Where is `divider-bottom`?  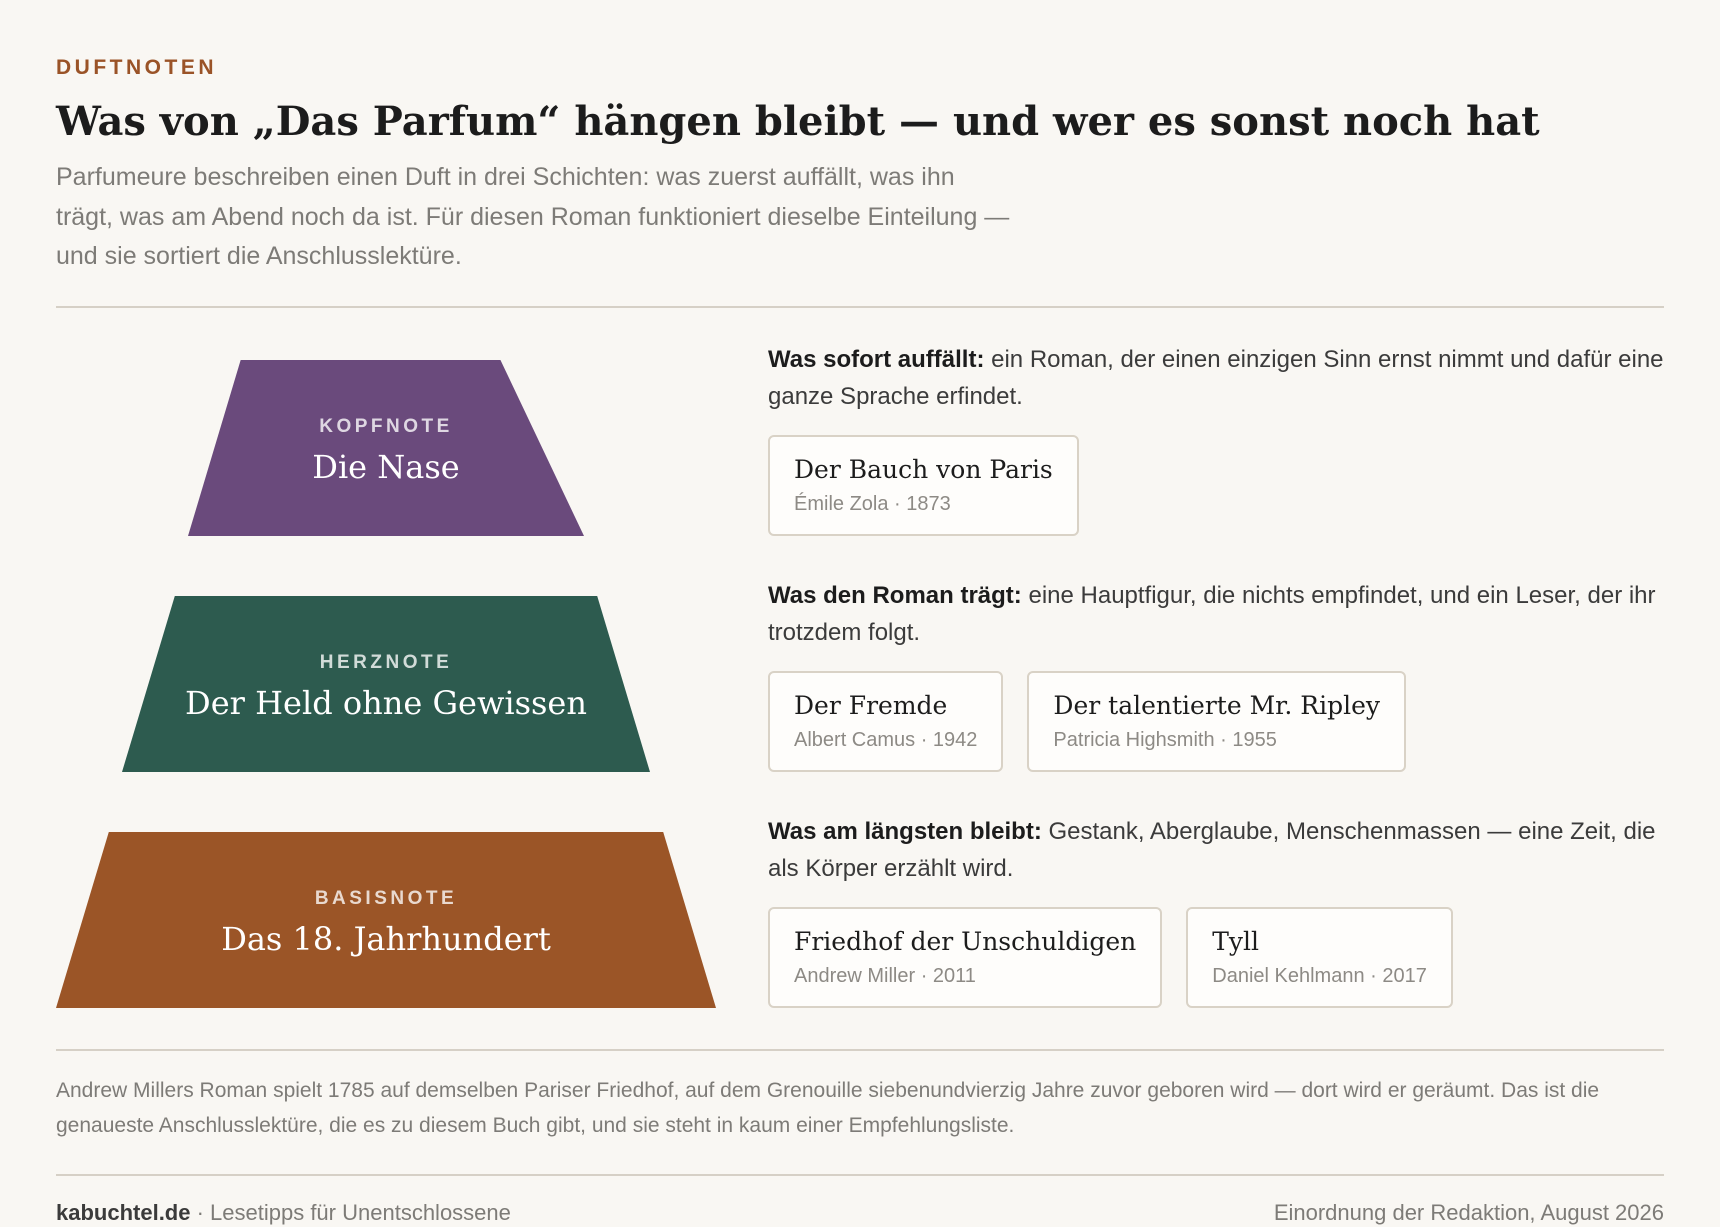 divider-bottom is located at coordinates (860, 1175).